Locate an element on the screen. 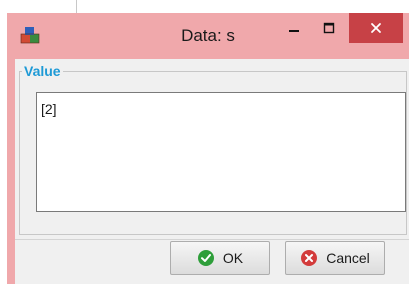 Image resolution: width=409 pixels, height=284 pixels. maximize-icon is located at coordinates (328, 28).